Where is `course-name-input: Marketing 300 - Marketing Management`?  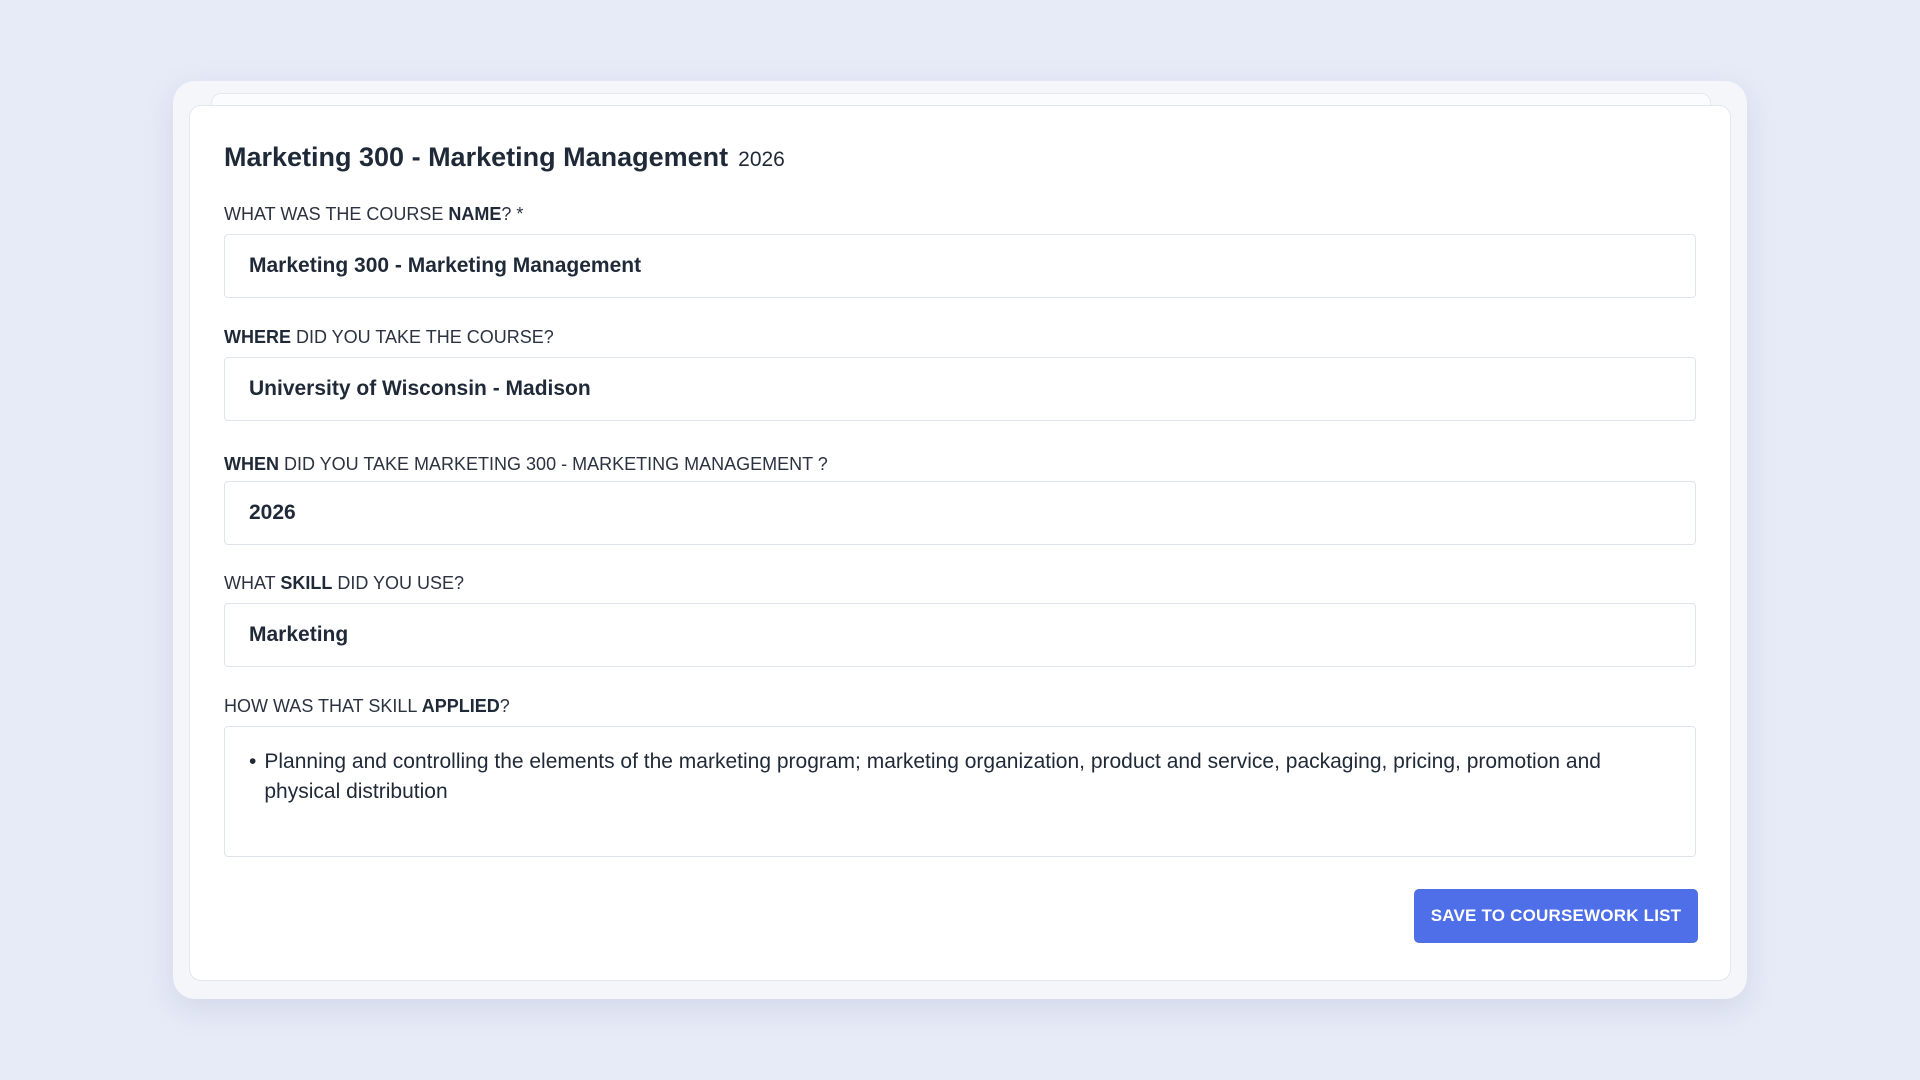
course-name-input: Marketing 300 - Marketing Management is located at coordinates (960, 266).